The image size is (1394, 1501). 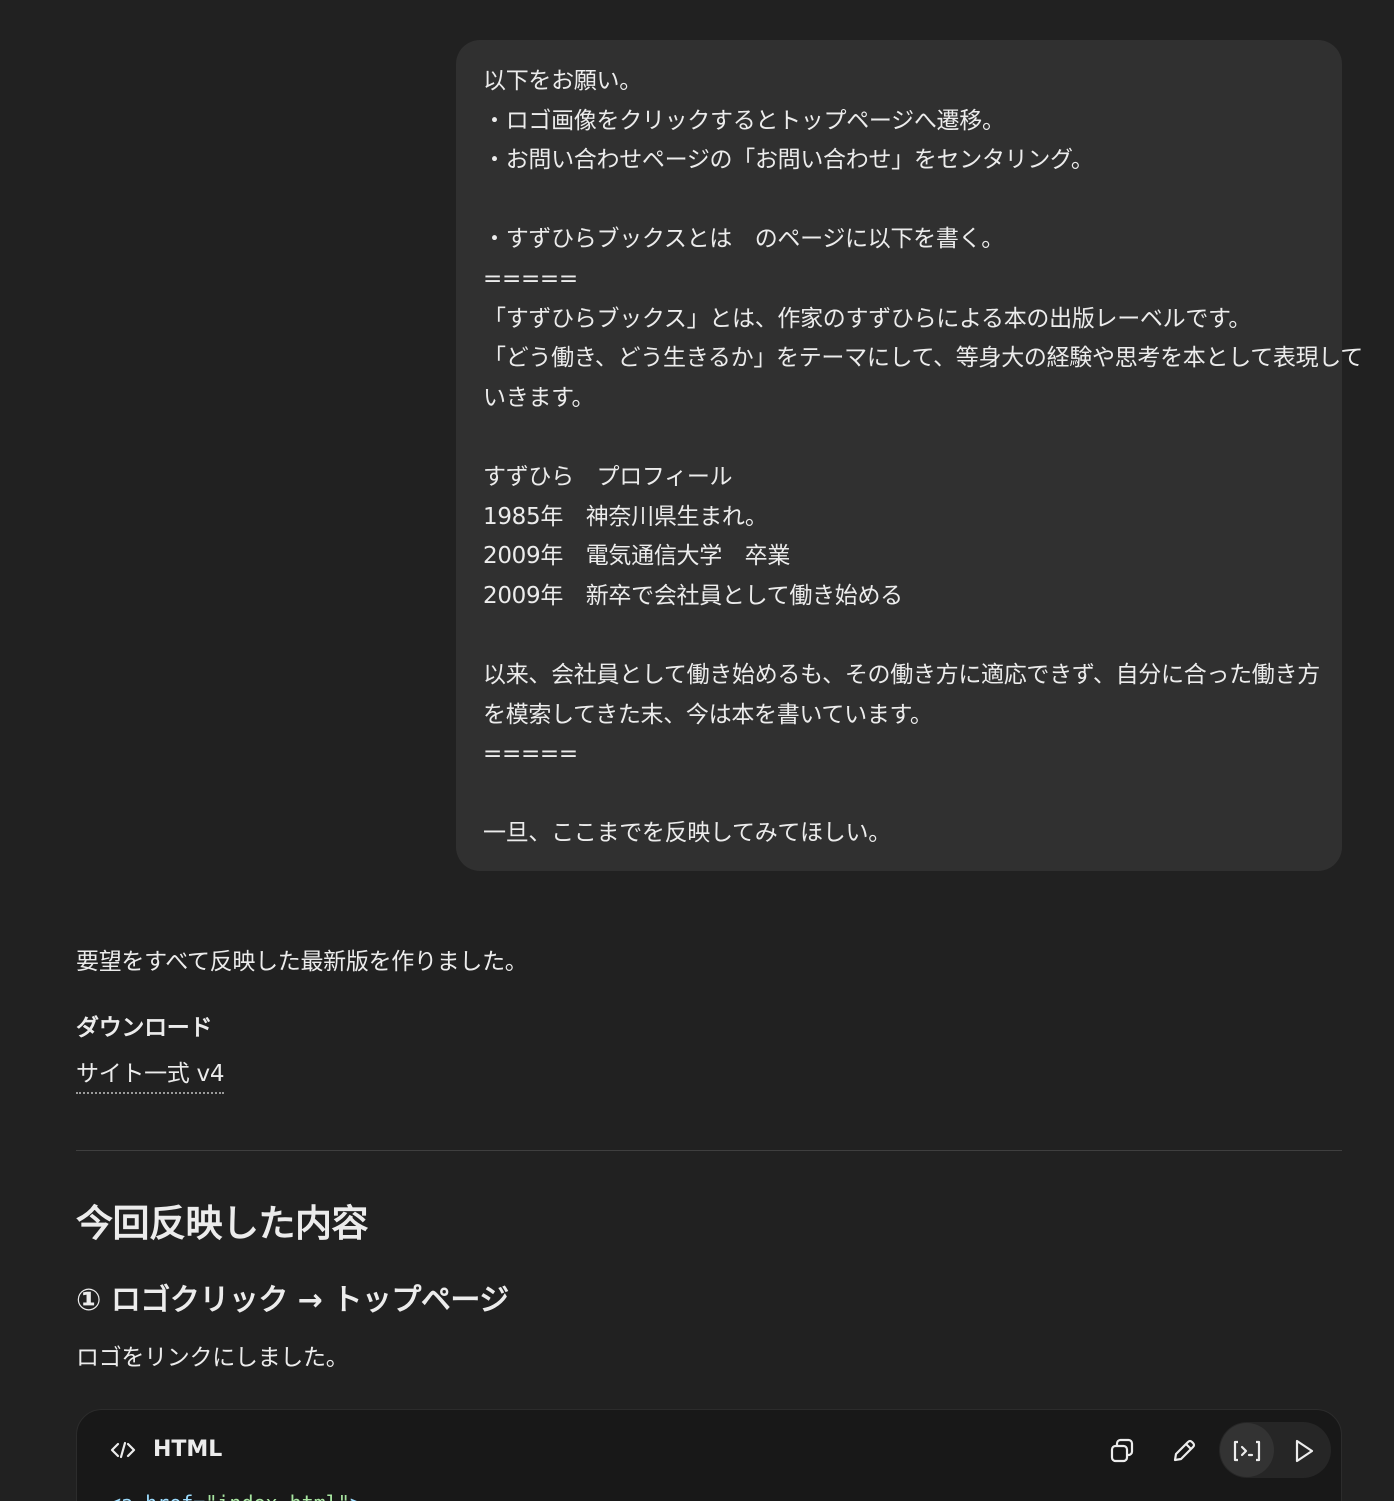 What do you see at coordinates (277, 1496) in the screenshot?
I see `code-string: "index.html"` at bounding box center [277, 1496].